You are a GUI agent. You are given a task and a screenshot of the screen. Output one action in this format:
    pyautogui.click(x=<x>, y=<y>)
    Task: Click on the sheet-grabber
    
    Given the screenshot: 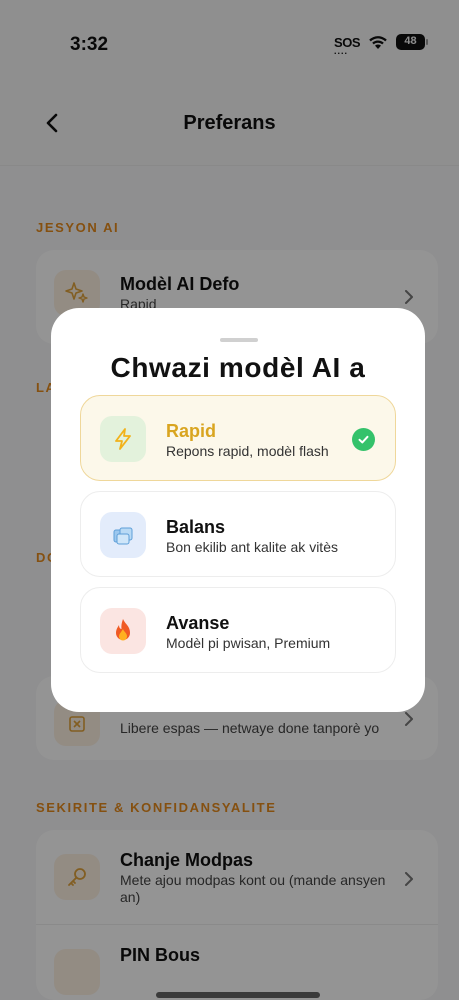 What is the action you would take?
    pyautogui.click(x=239, y=340)
    